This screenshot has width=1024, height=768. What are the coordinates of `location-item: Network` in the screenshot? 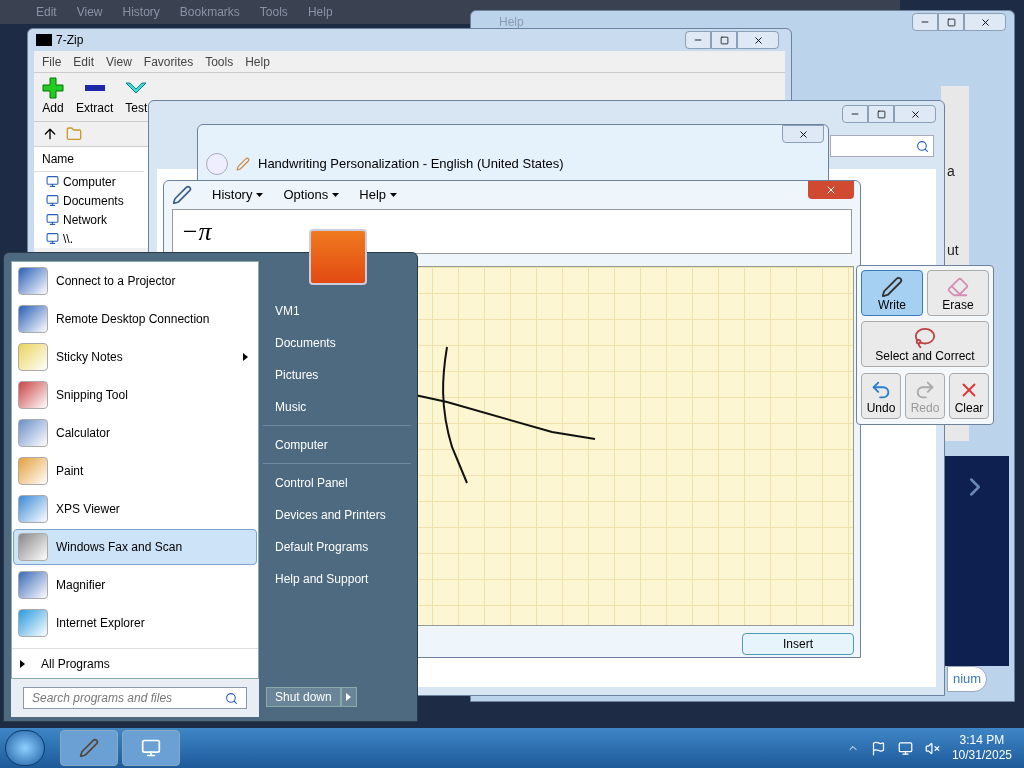 It's located at (89, 219).